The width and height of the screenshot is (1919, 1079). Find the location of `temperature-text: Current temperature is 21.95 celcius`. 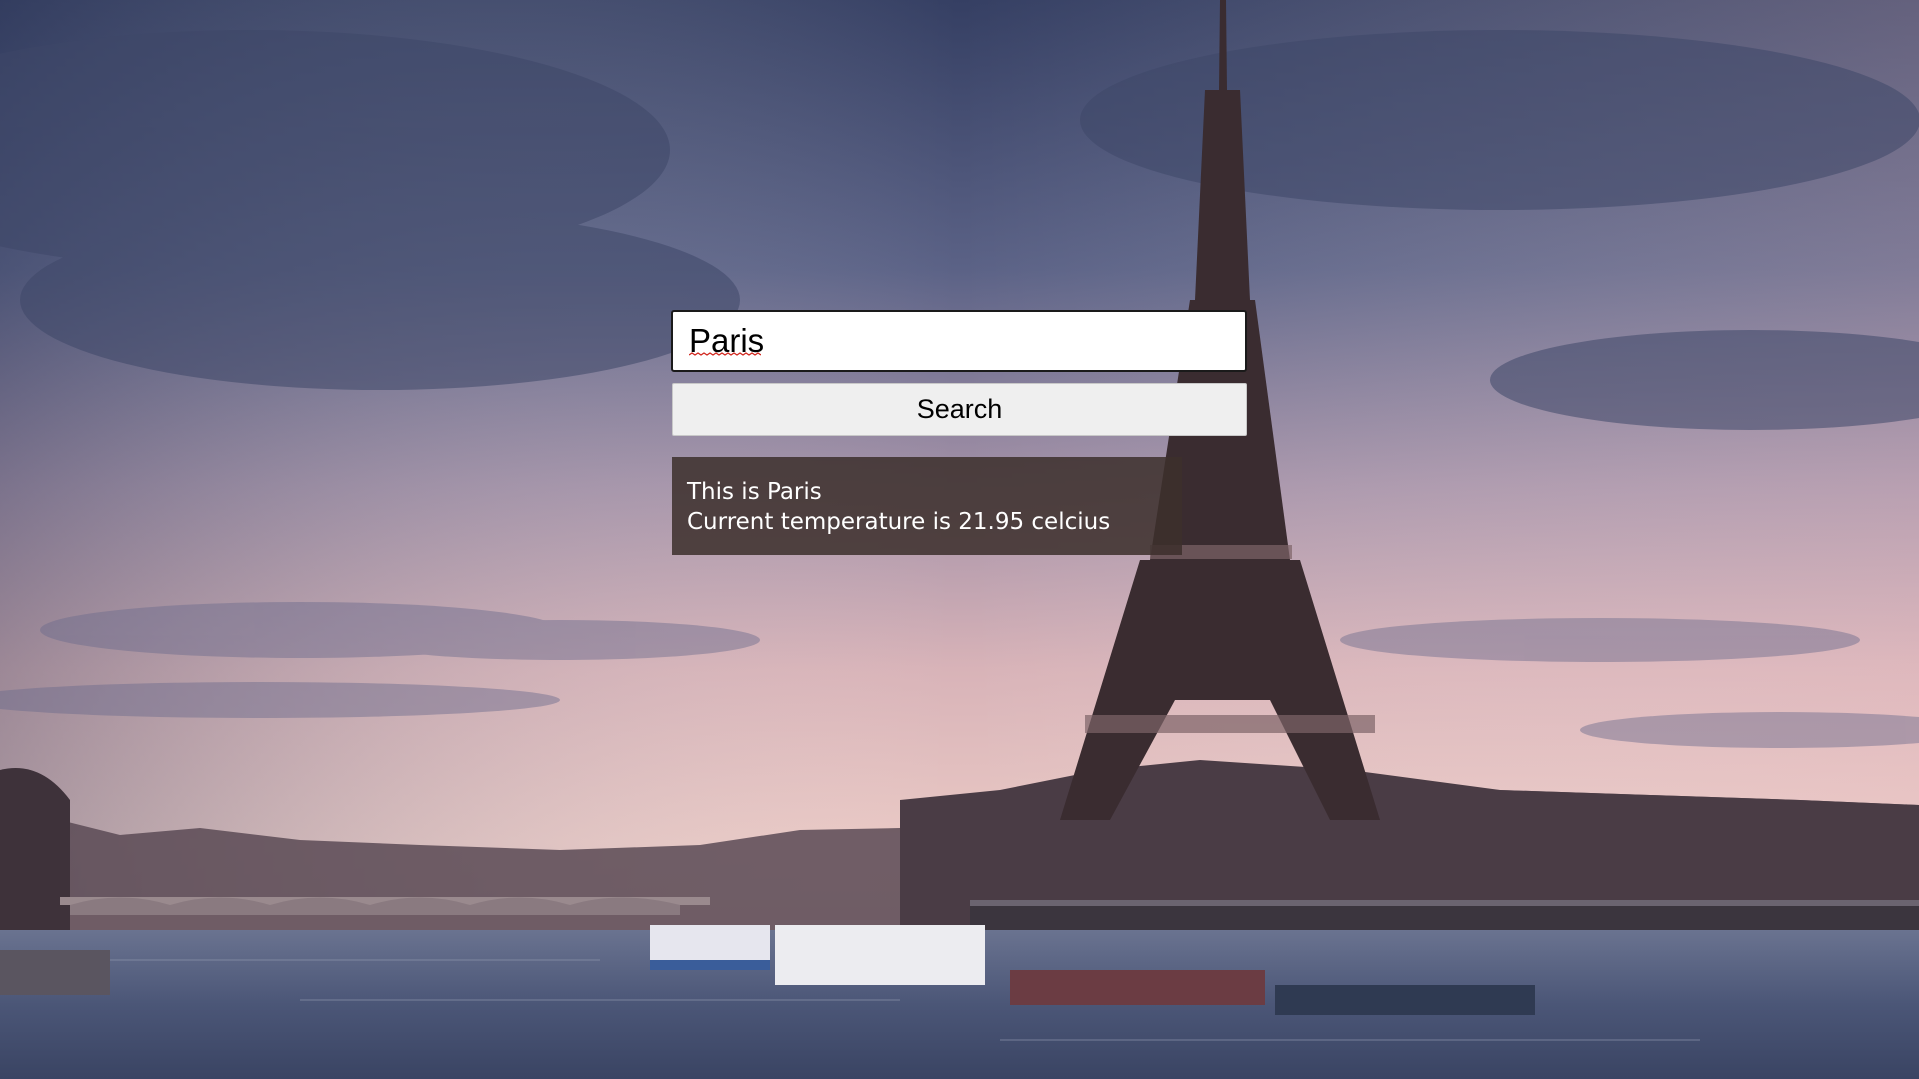

temperature-text: Current temperature is 21.95 celcius is located at coordinates (899, 522).